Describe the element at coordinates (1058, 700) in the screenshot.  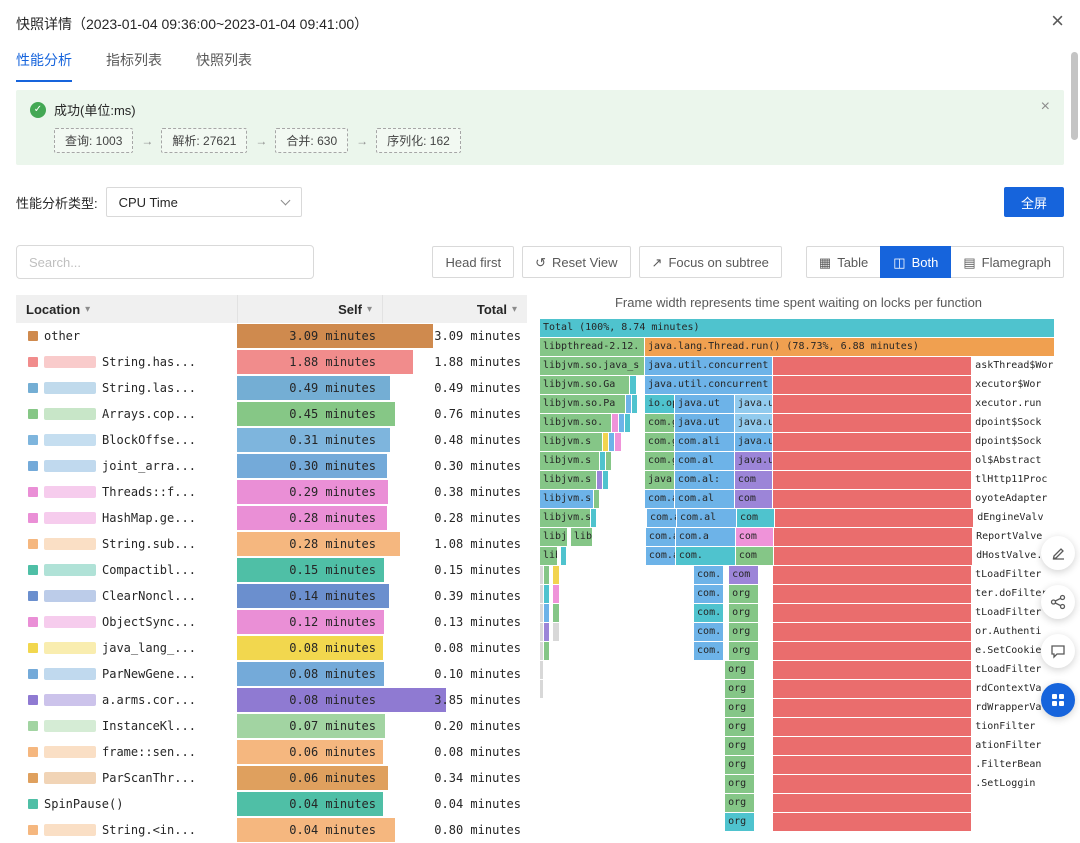
I see `apps-icon` at that location.